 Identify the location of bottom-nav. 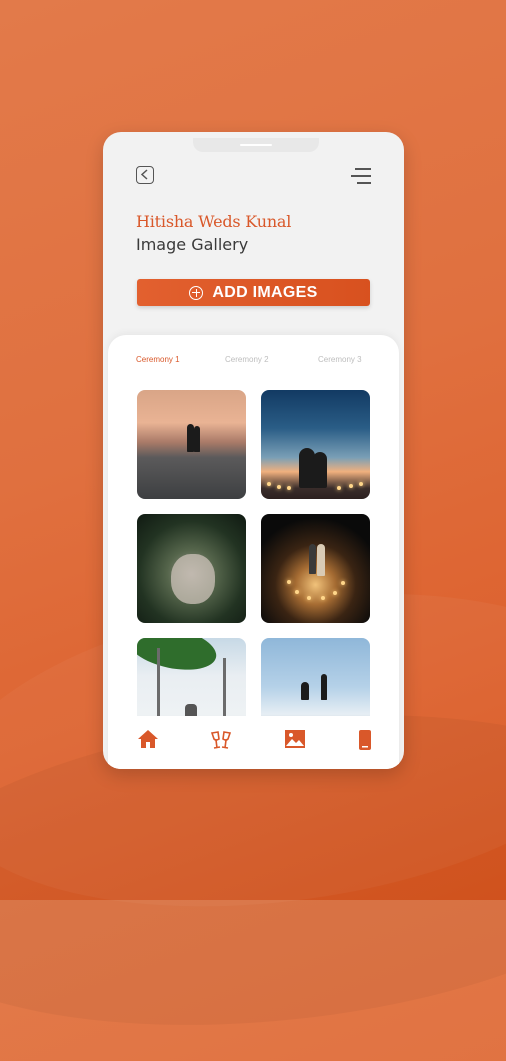
(253, 741).